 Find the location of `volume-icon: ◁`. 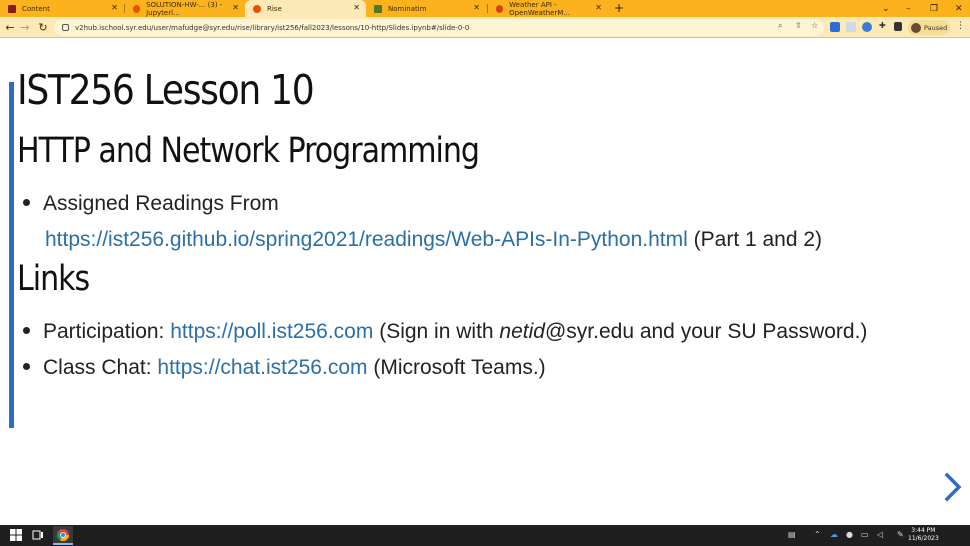

volume-icon: ◁ is located at coordinates (880, 534).